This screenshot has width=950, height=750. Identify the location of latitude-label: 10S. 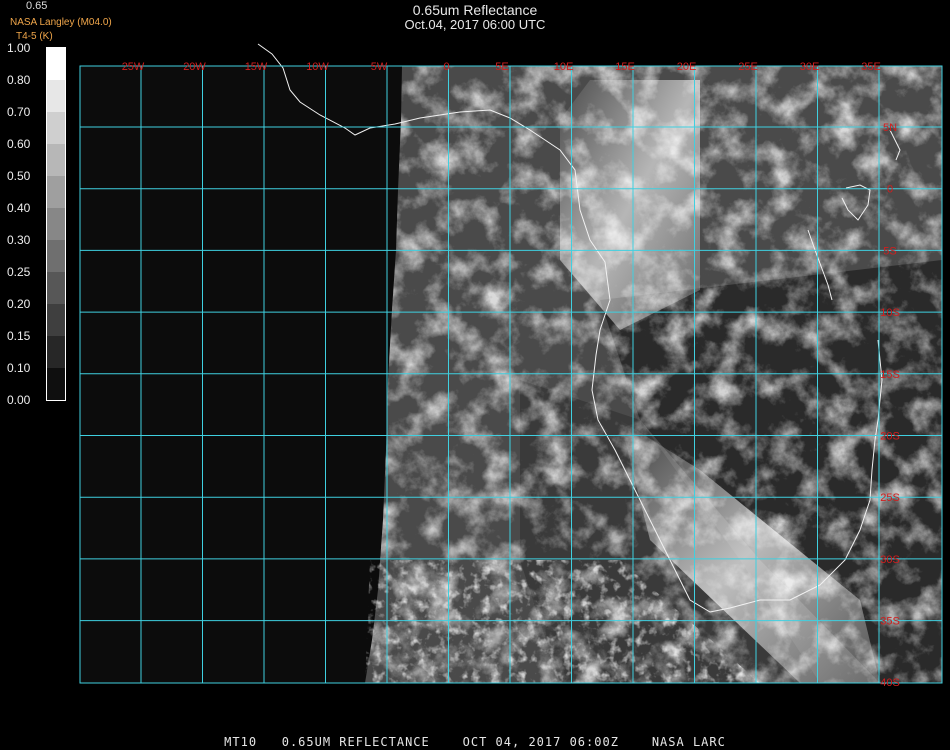
(890, 313).